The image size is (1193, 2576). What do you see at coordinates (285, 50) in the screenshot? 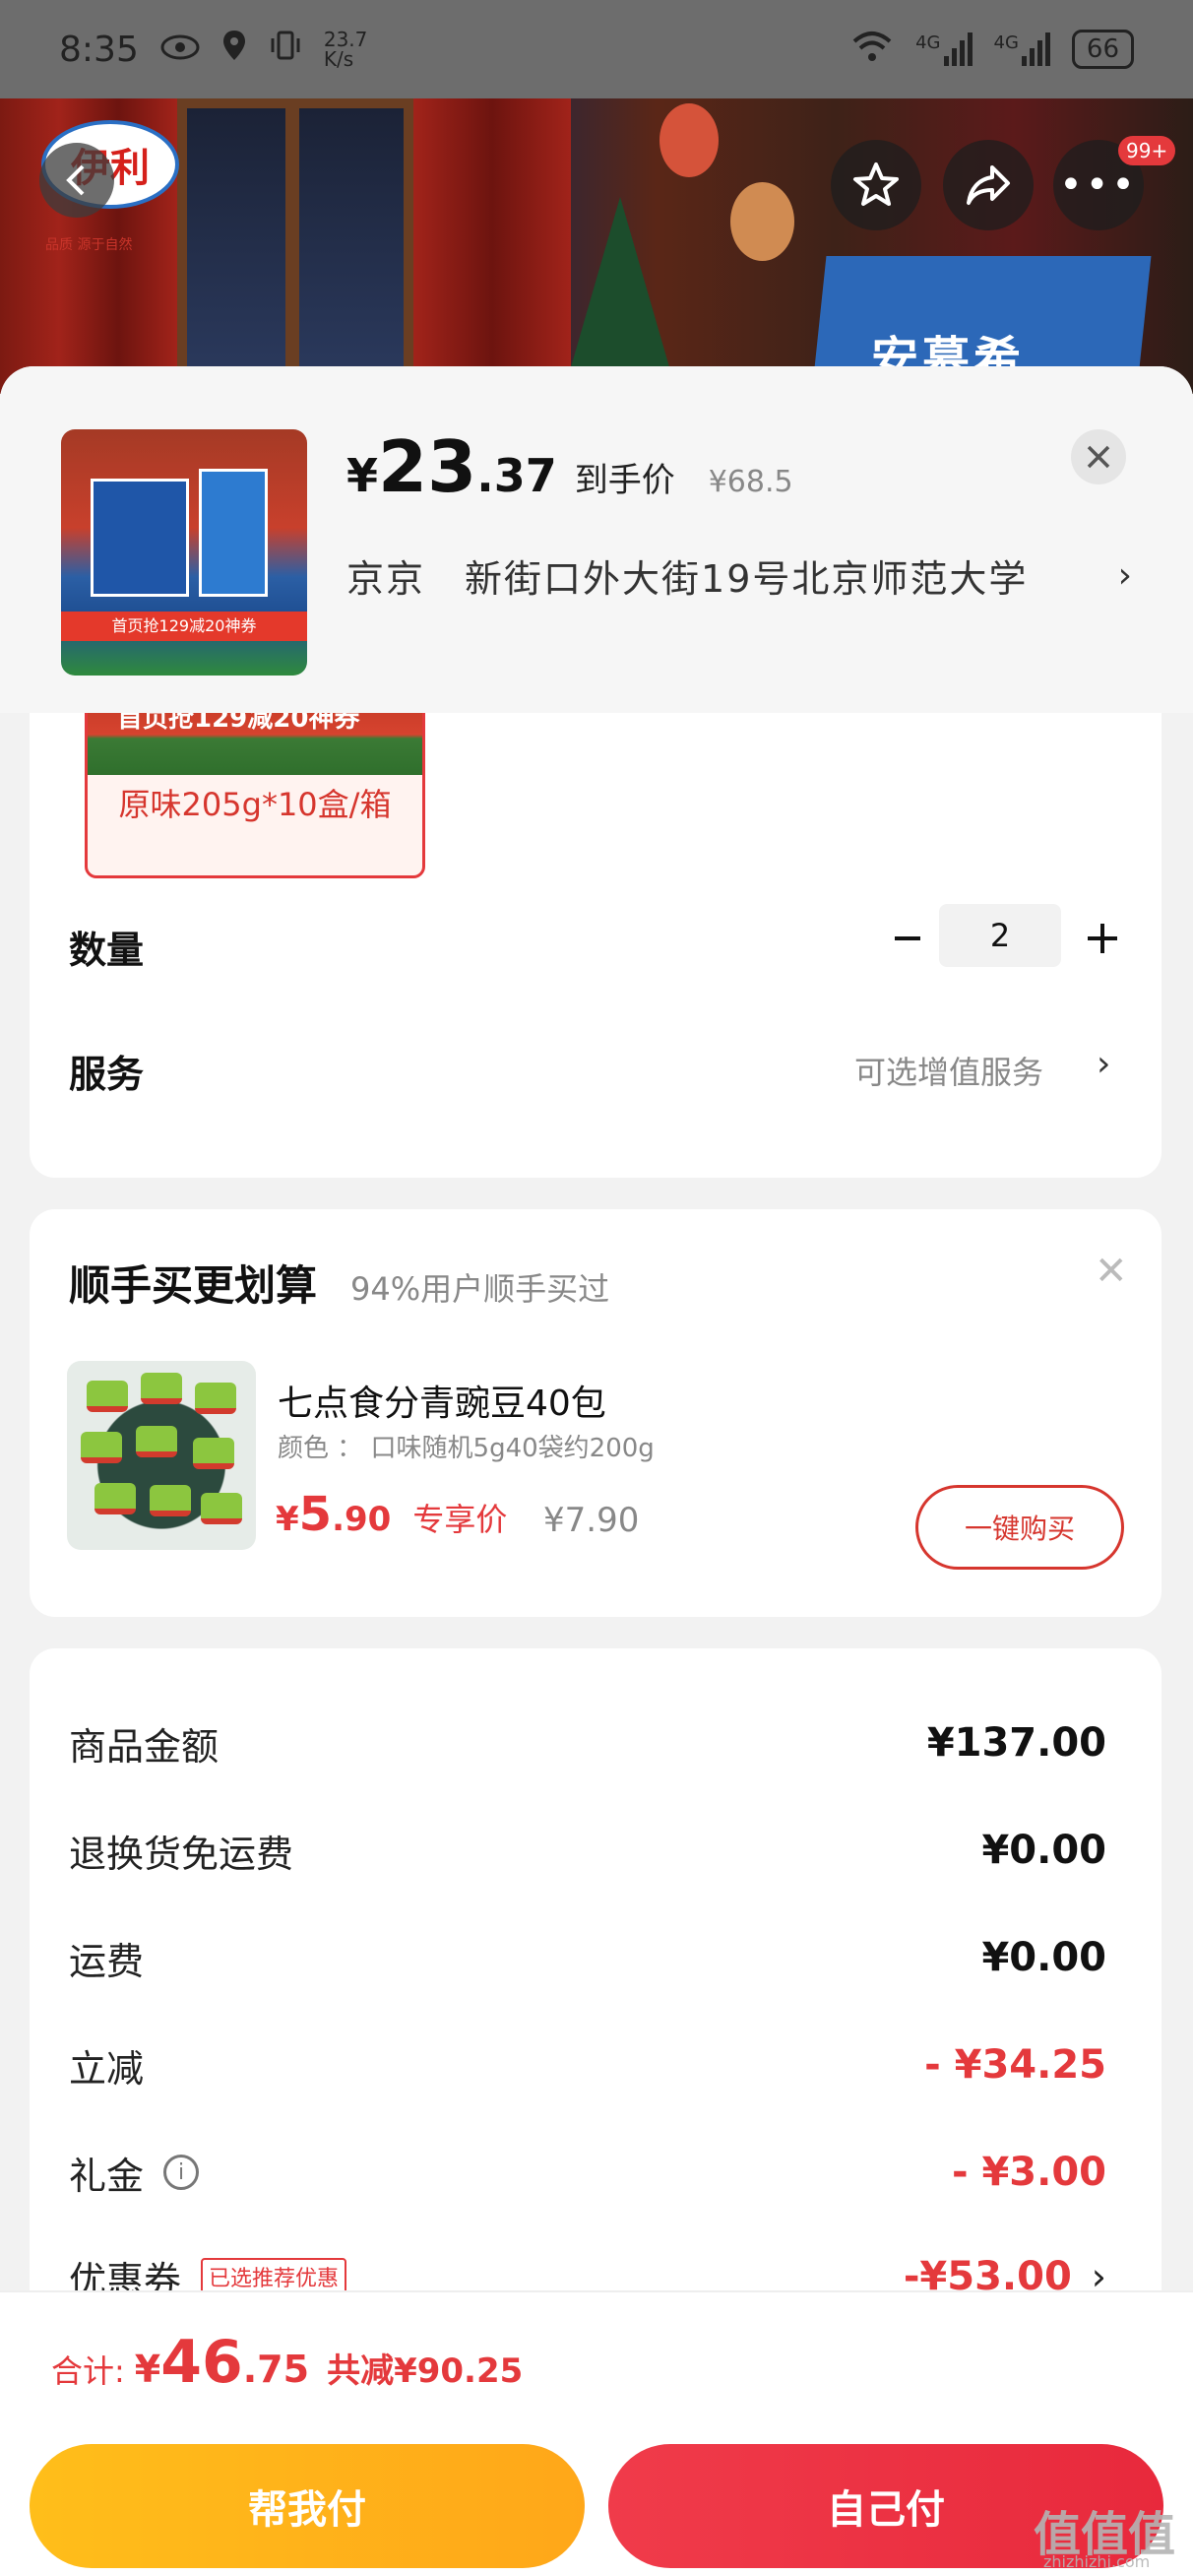
I see `vibrate-icon` at bounding box center [285, 50].